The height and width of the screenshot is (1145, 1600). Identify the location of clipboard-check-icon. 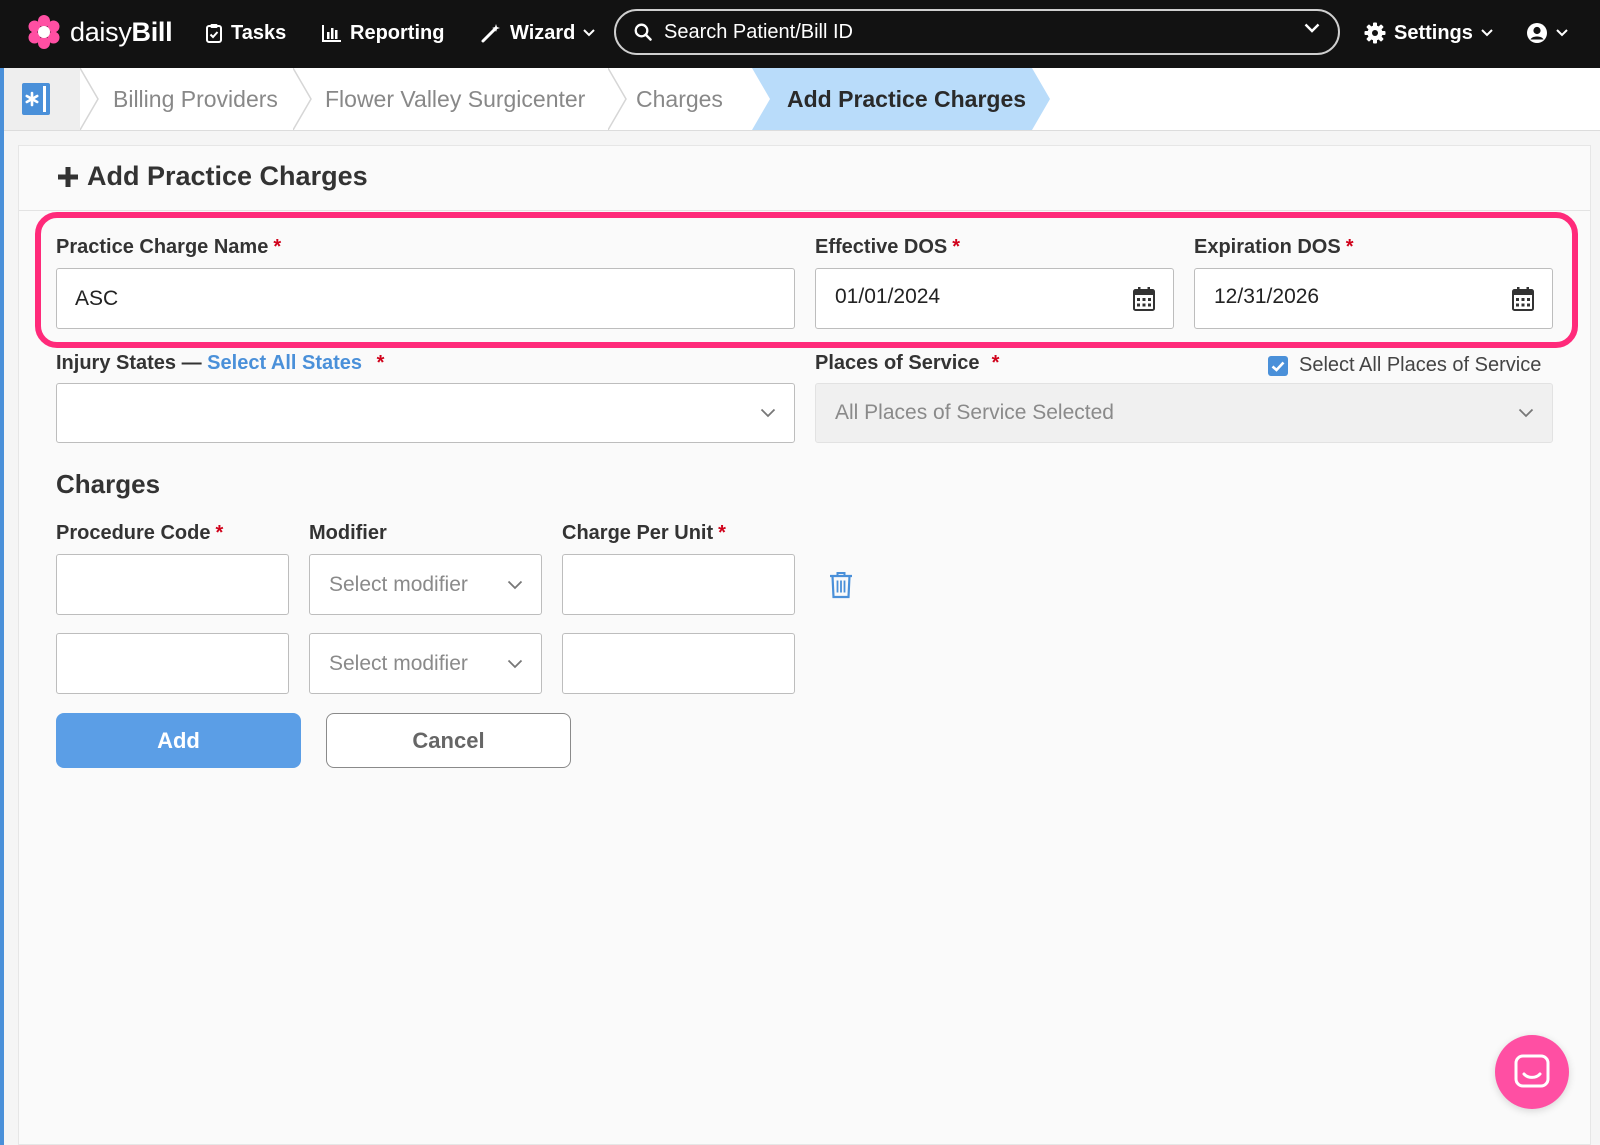
(214, 33).